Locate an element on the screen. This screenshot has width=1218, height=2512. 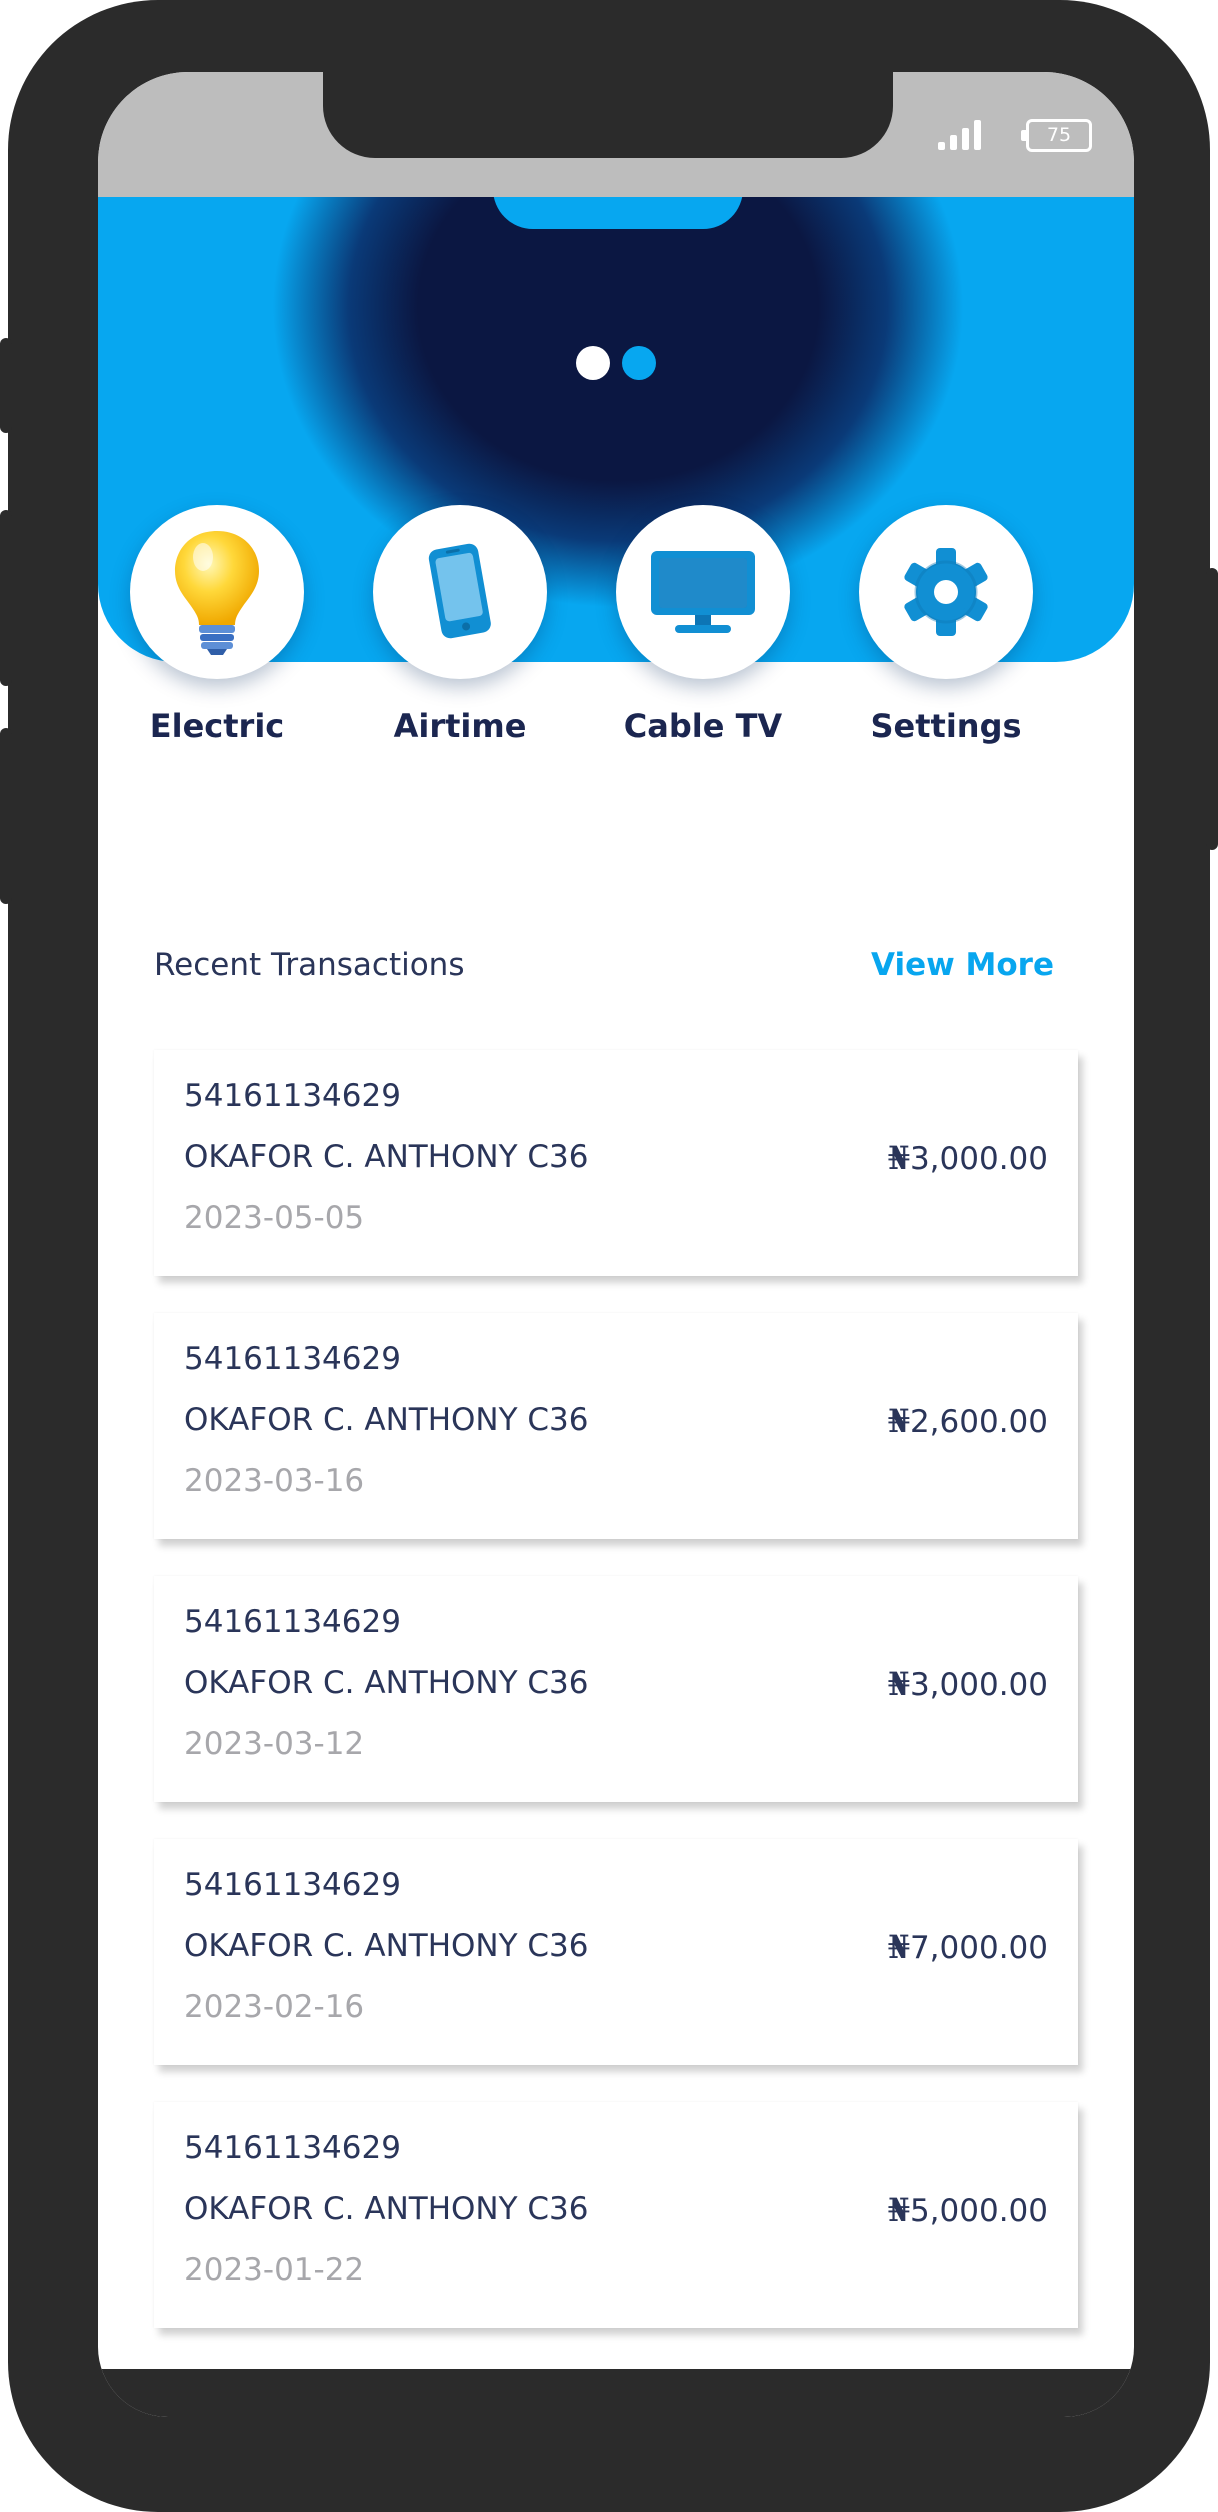
service-label: Electric is located at coordinates (217, 726).